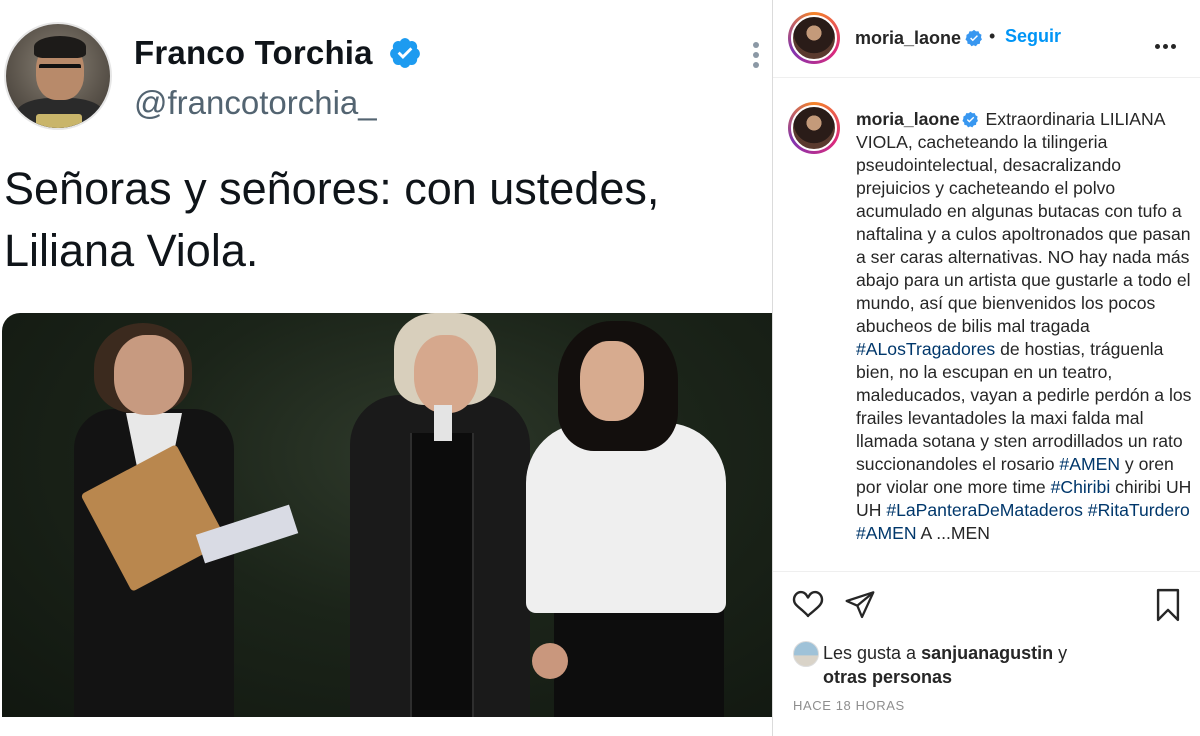 The image size is (1200, 736). What do you see at coordinates (849, 705) in the screenshot?
I see `post-timestamp: HACE 18 HORAS` at bounding box center [849, 705].